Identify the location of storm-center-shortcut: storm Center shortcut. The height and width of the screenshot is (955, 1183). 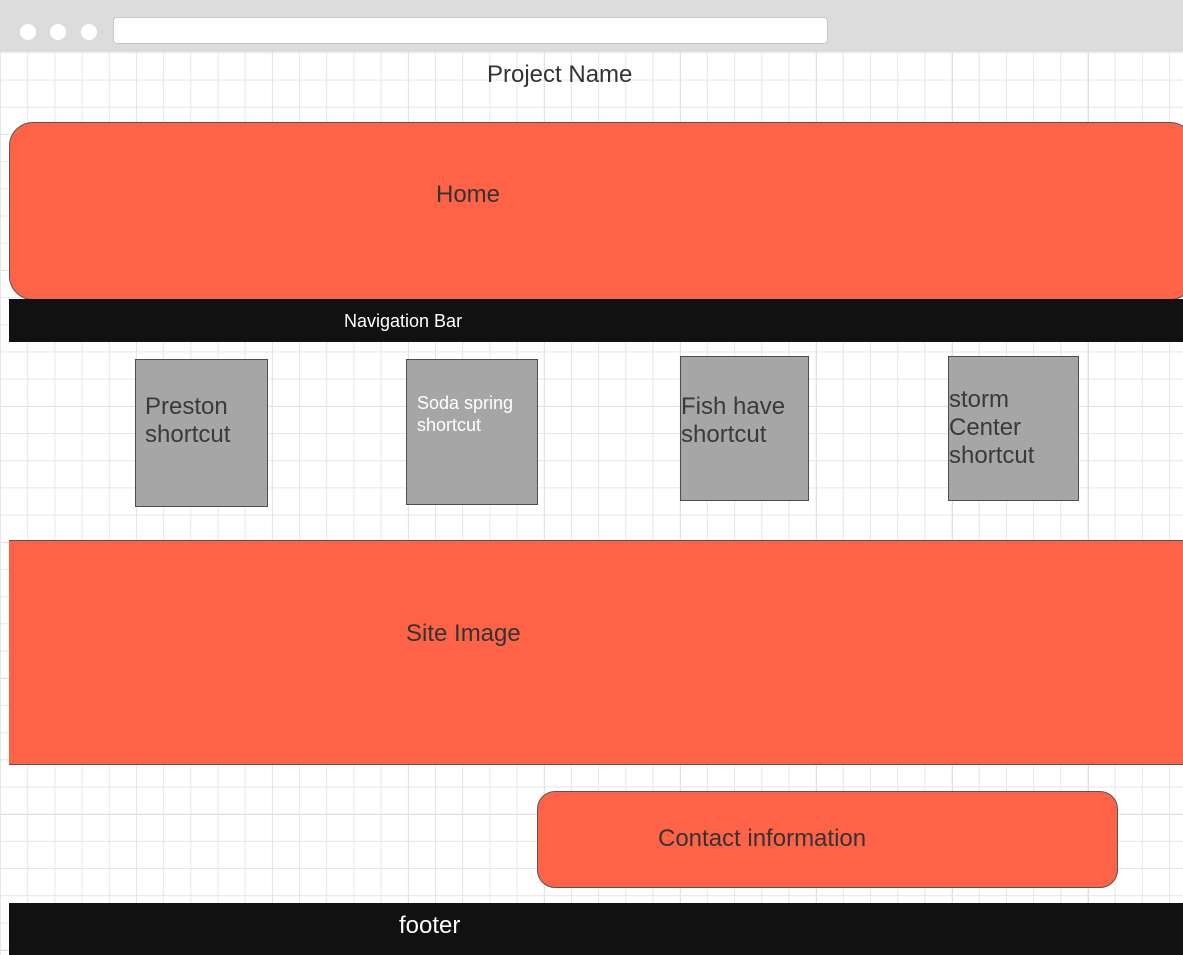
(1013, 428).